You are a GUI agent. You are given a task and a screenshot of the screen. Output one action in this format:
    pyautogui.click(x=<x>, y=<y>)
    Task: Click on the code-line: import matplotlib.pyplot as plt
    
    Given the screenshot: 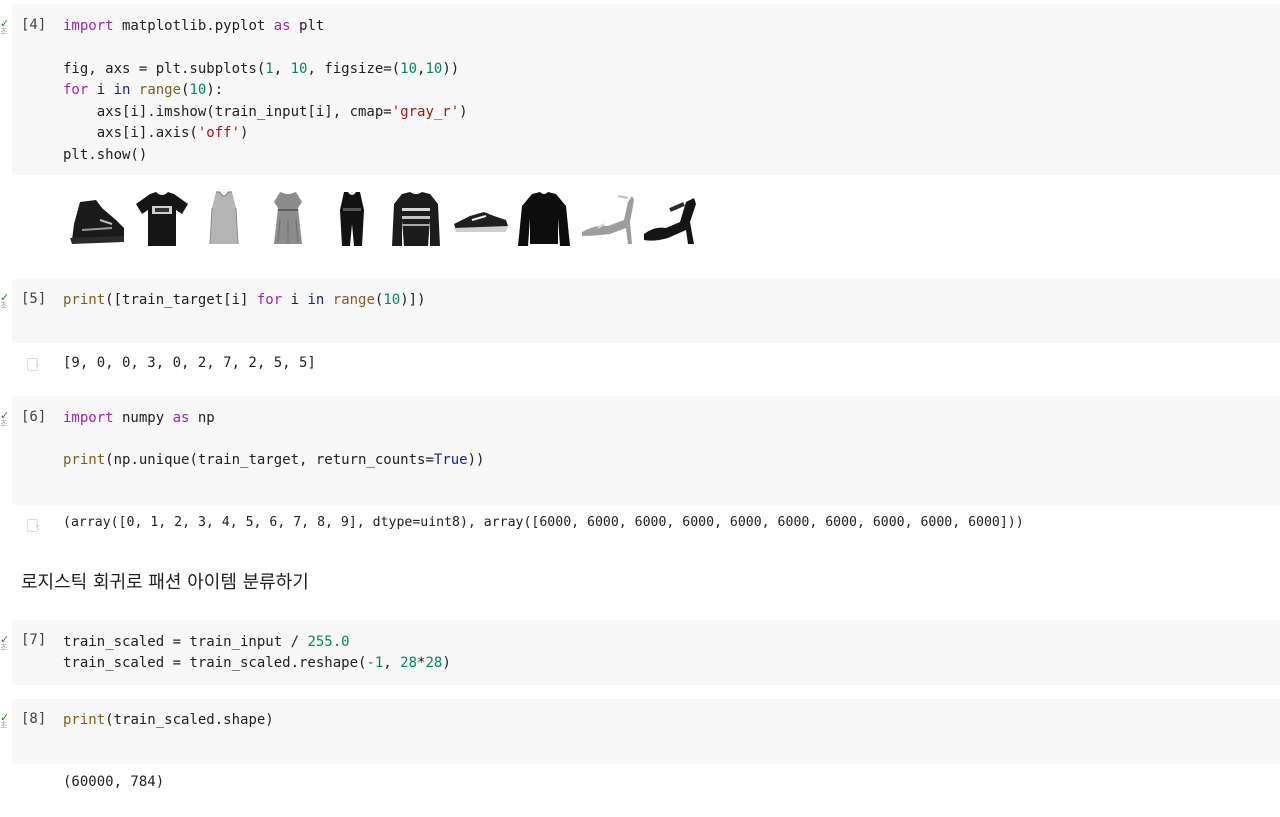 What is the action you would take?
    pyautogui.click(x=193, y=26)
    